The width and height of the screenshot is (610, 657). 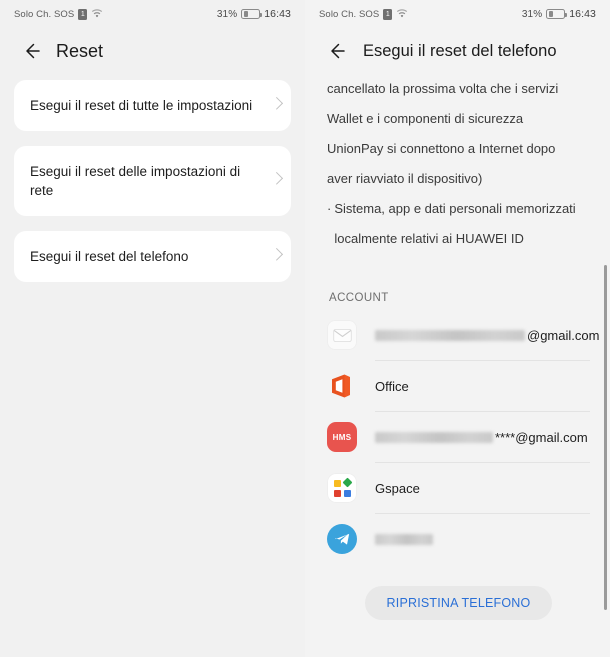 What do you see at coordinates (458, 539) in the screenshot?
I see `account-row-telegram` at bounding box center [458, 539].